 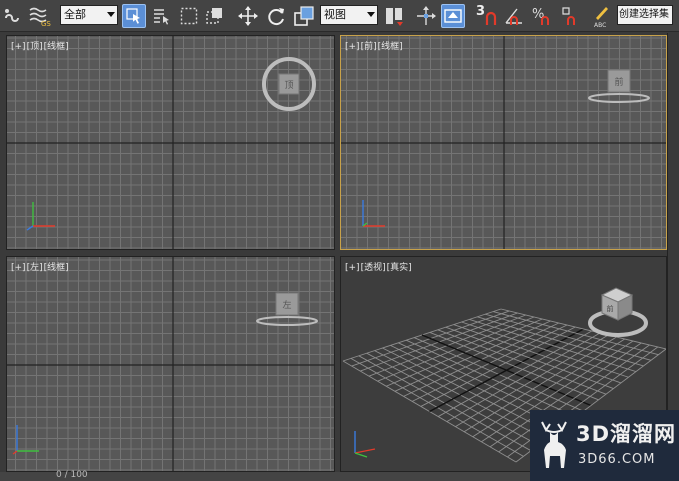 What do you see at coordinates (617, 459) in the screenshot?
I see `watermark-url: 3D66.COM` at bounding box center [617, 459].